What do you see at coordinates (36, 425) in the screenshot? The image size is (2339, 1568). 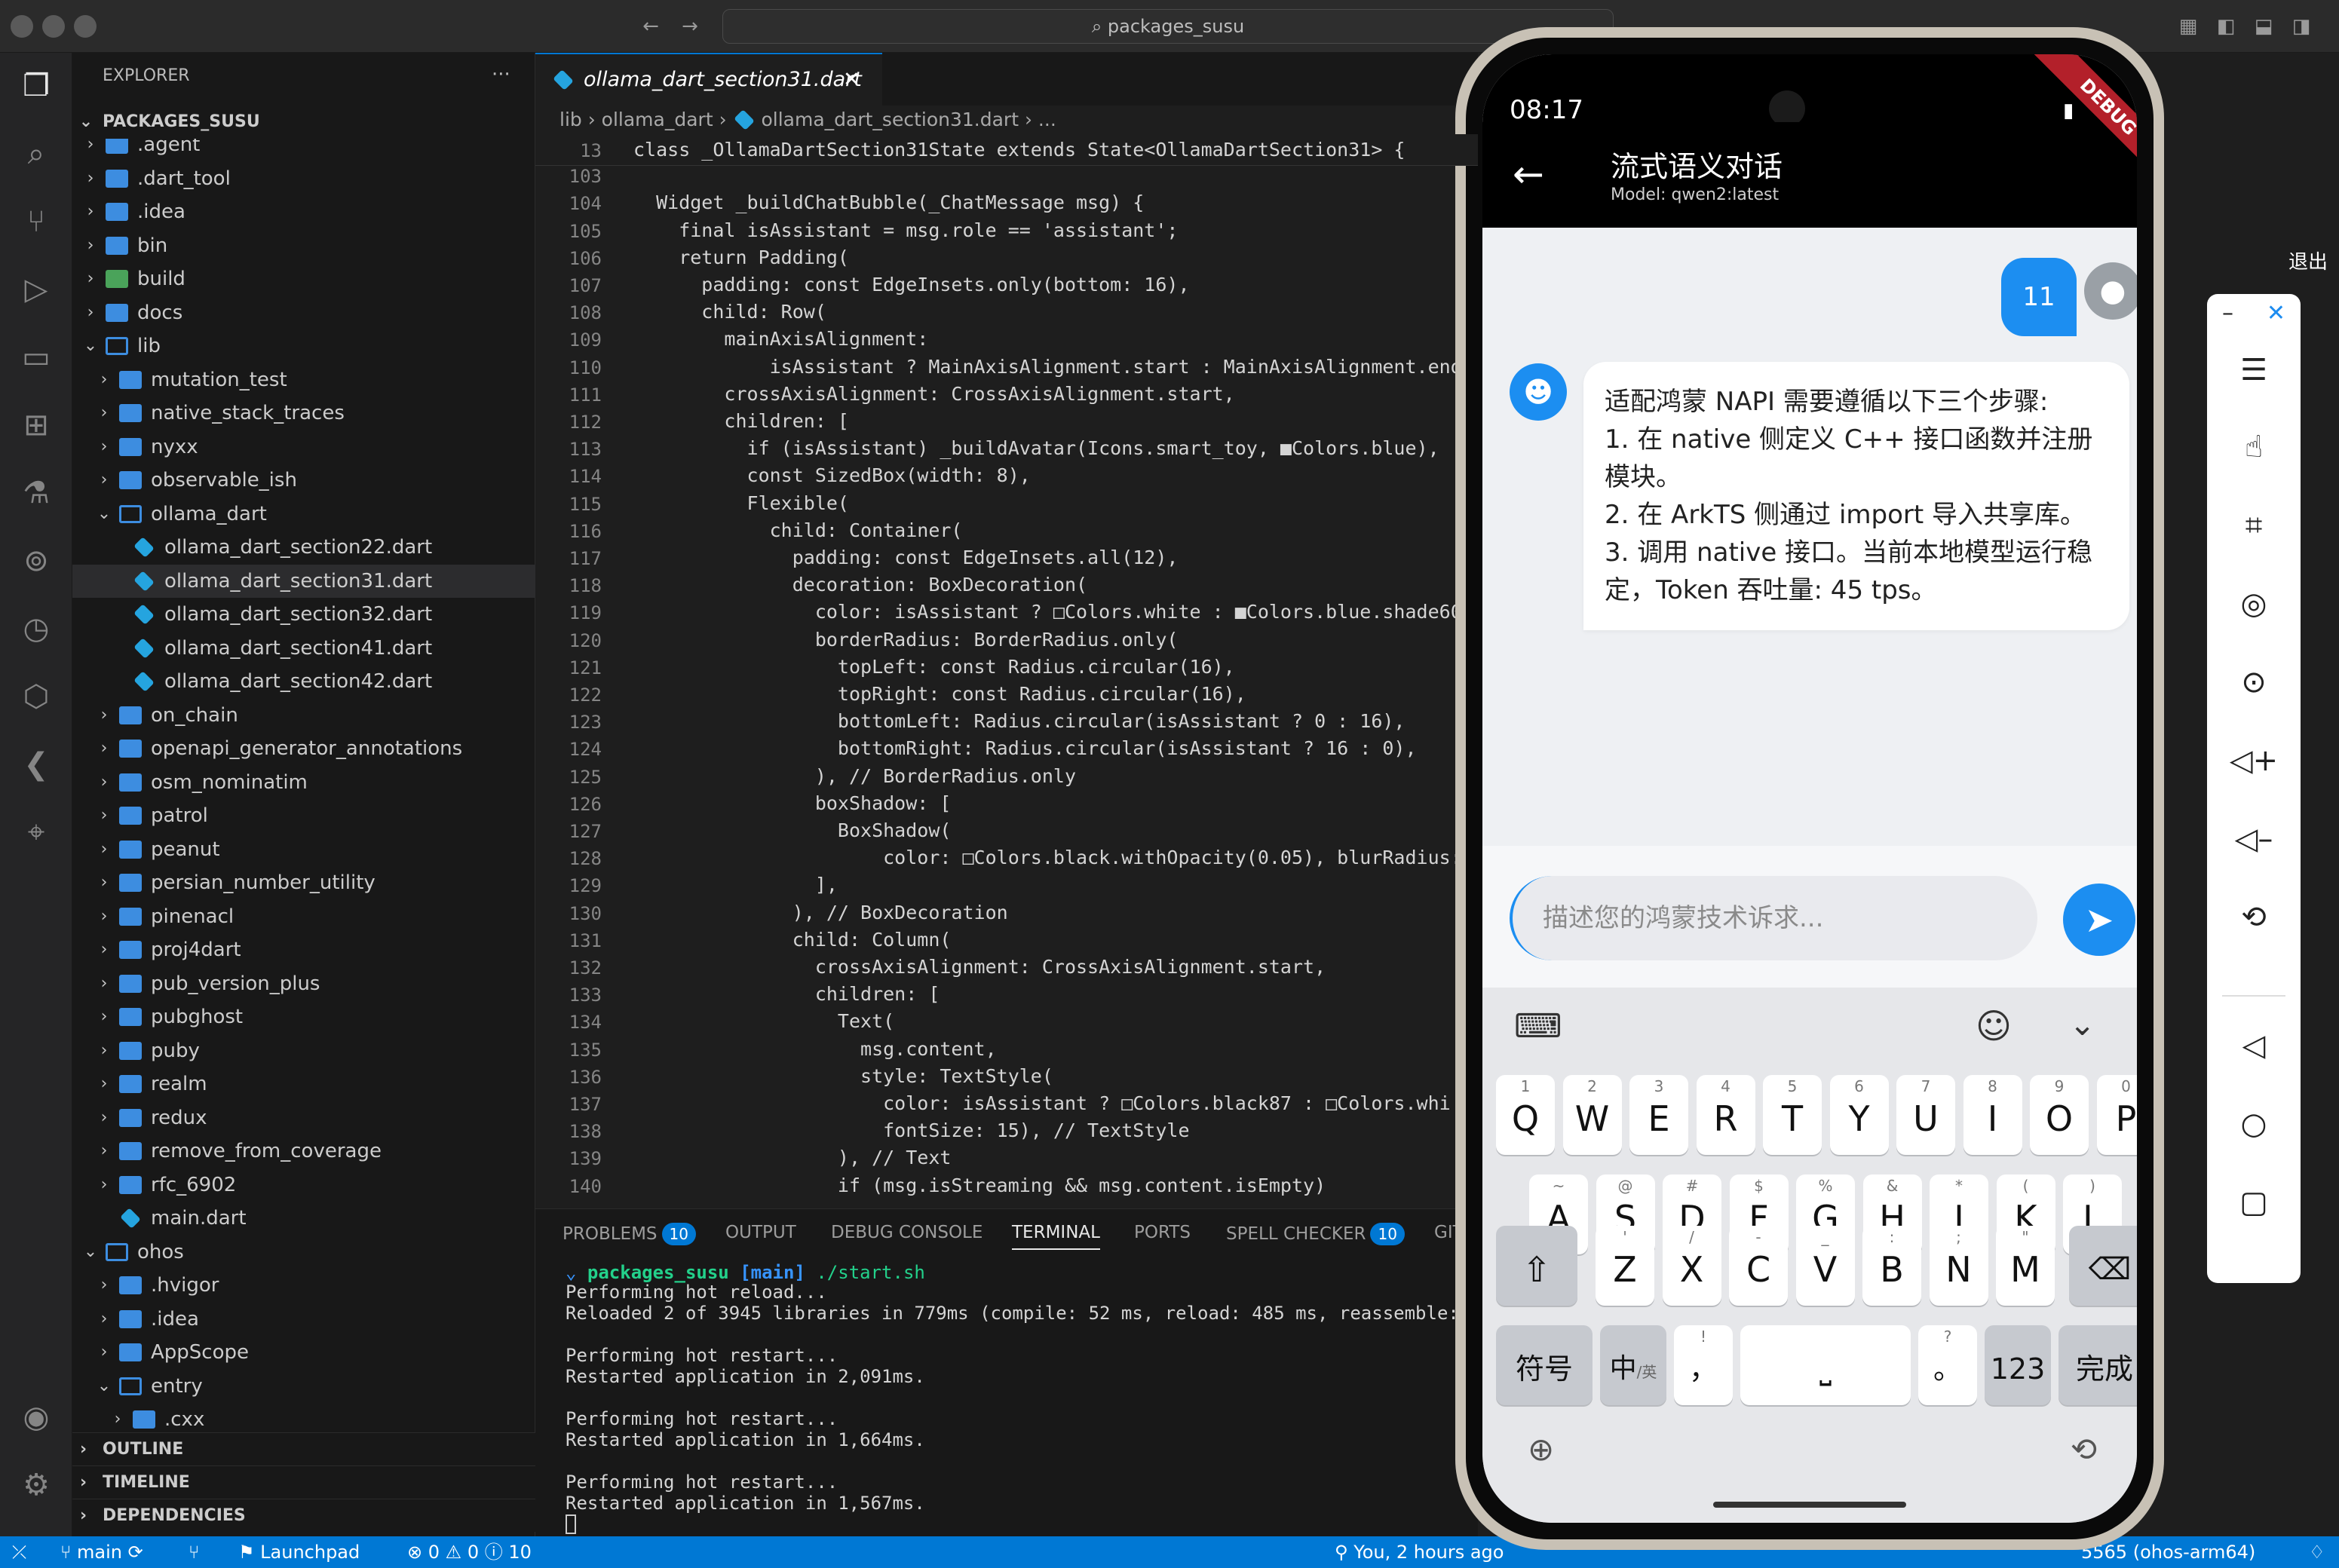 I see `extensions-icon: ⊞` at bounding box center [36, 425].